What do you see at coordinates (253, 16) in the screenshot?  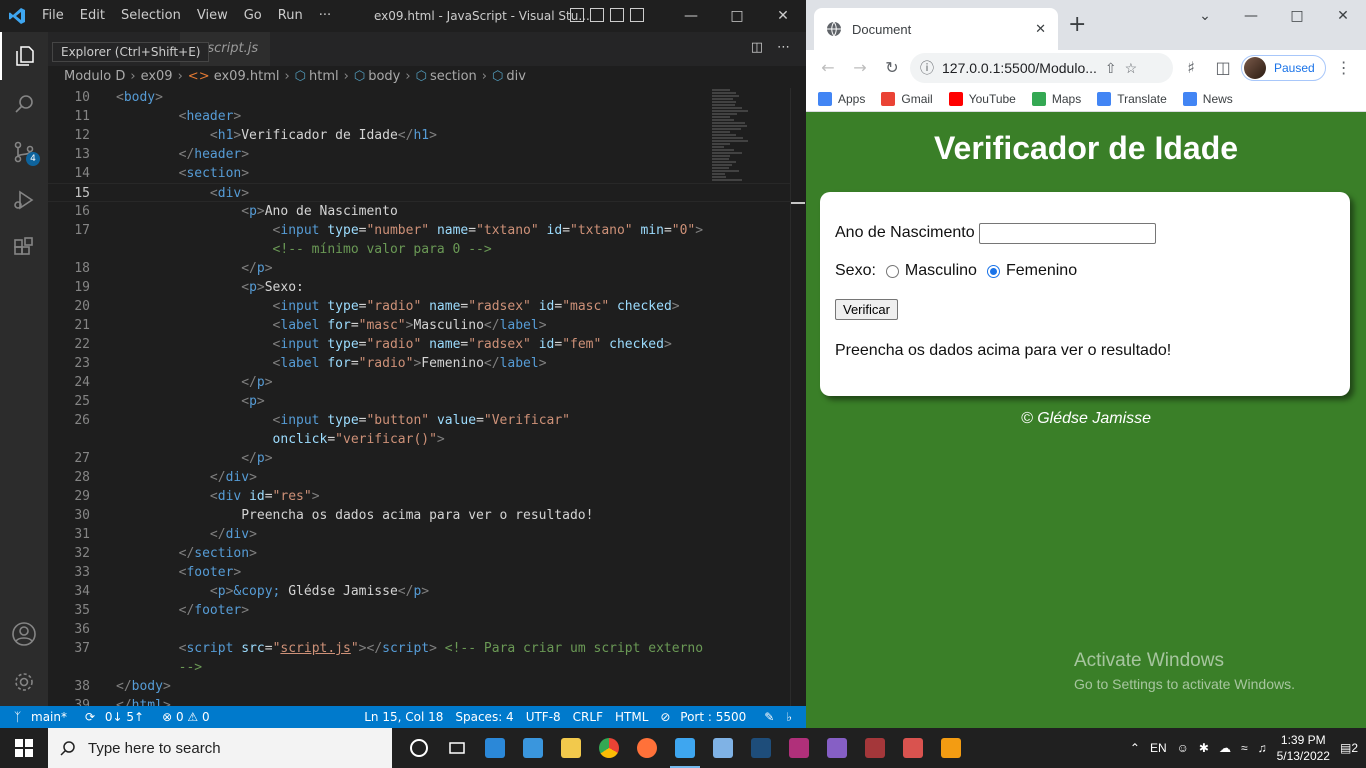 I see `menu-item-4: Go` at bounding box center [253, 16].